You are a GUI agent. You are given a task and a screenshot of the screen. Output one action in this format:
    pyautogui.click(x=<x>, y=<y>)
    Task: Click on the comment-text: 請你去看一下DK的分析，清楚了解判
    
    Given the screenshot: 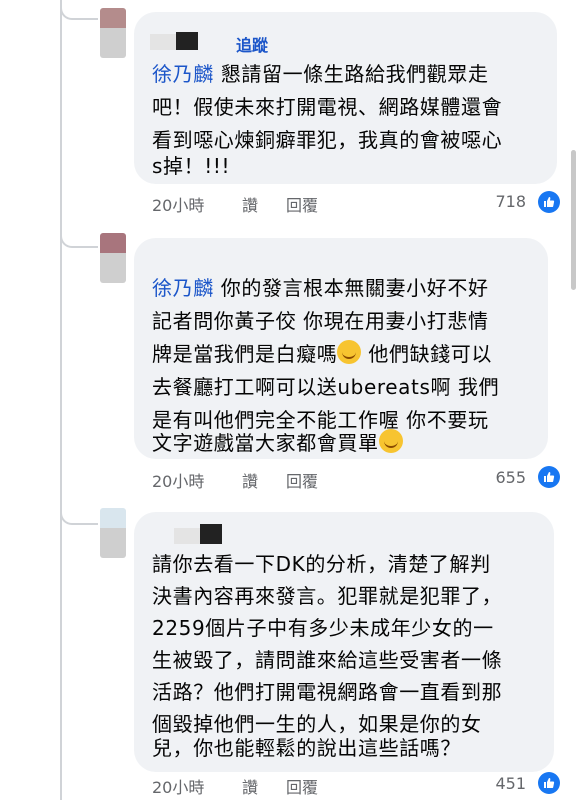 What is the action you would take?
    pyautogui.click(x=321, y=564)
    